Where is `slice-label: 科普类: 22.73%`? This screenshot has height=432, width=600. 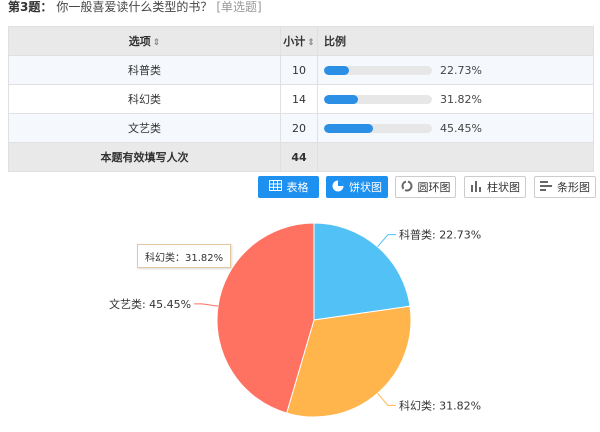
slice-label: 科普类: 22.73% is located at coordinates (440, 235).